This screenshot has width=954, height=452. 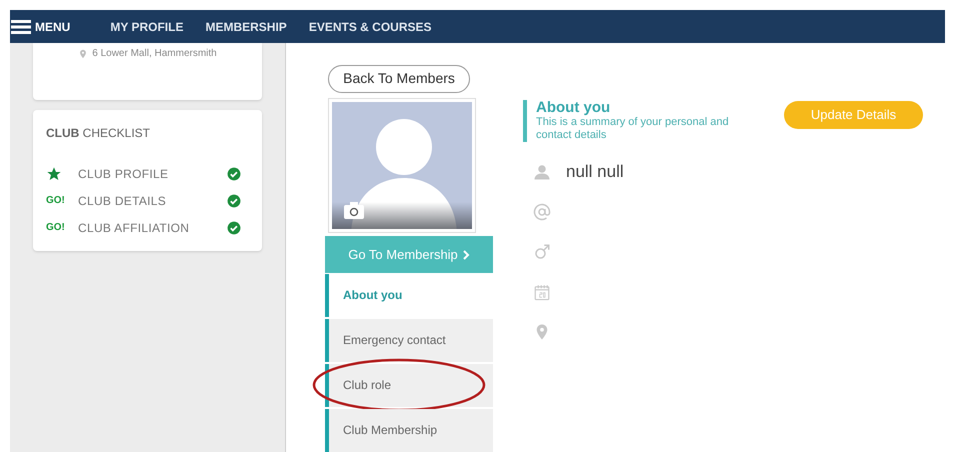 What do you see at coordinates (409, 340) in the screenshot?
I see `section-tab: Emergency contact` at bounding box center [409, 340].